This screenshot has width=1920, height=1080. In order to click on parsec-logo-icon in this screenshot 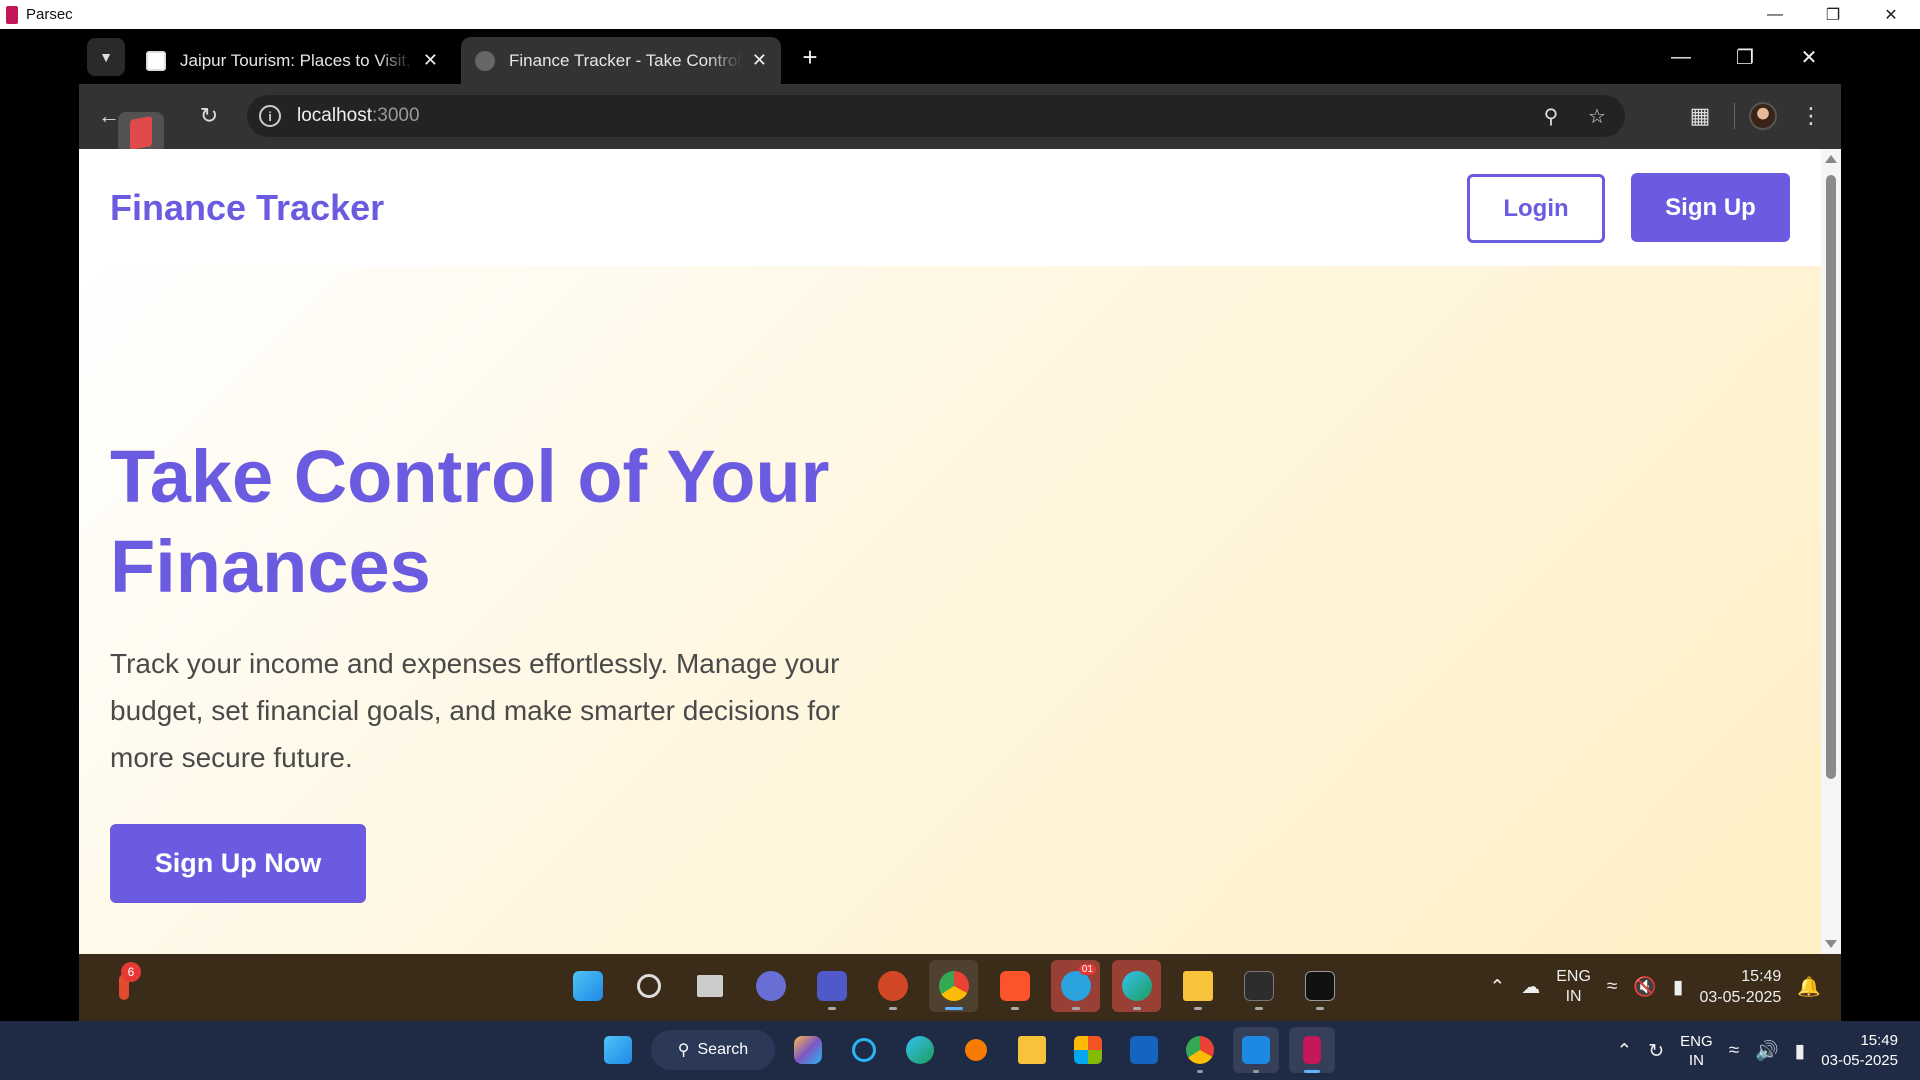, I will do `click(12, 14)`.